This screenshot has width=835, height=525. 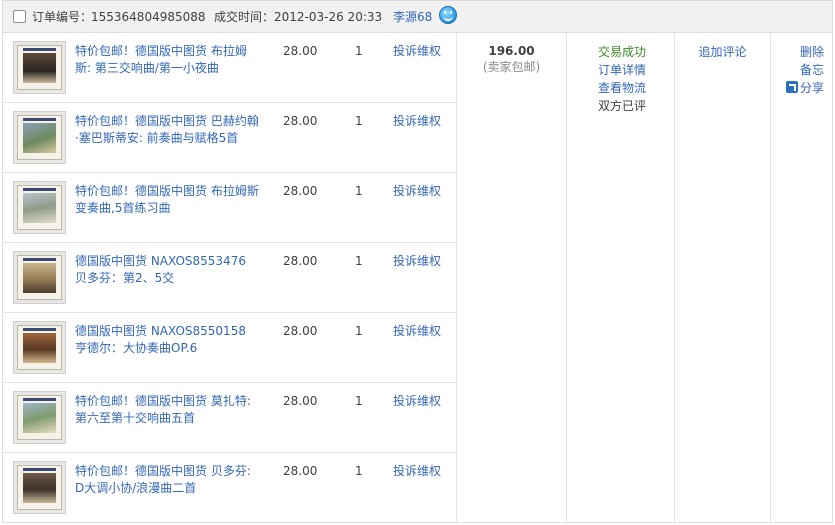 What do you see at coordinates (148, 17) in the screenshot?
I see `order-number: 155364804985088` at bounding box center [148, 17].